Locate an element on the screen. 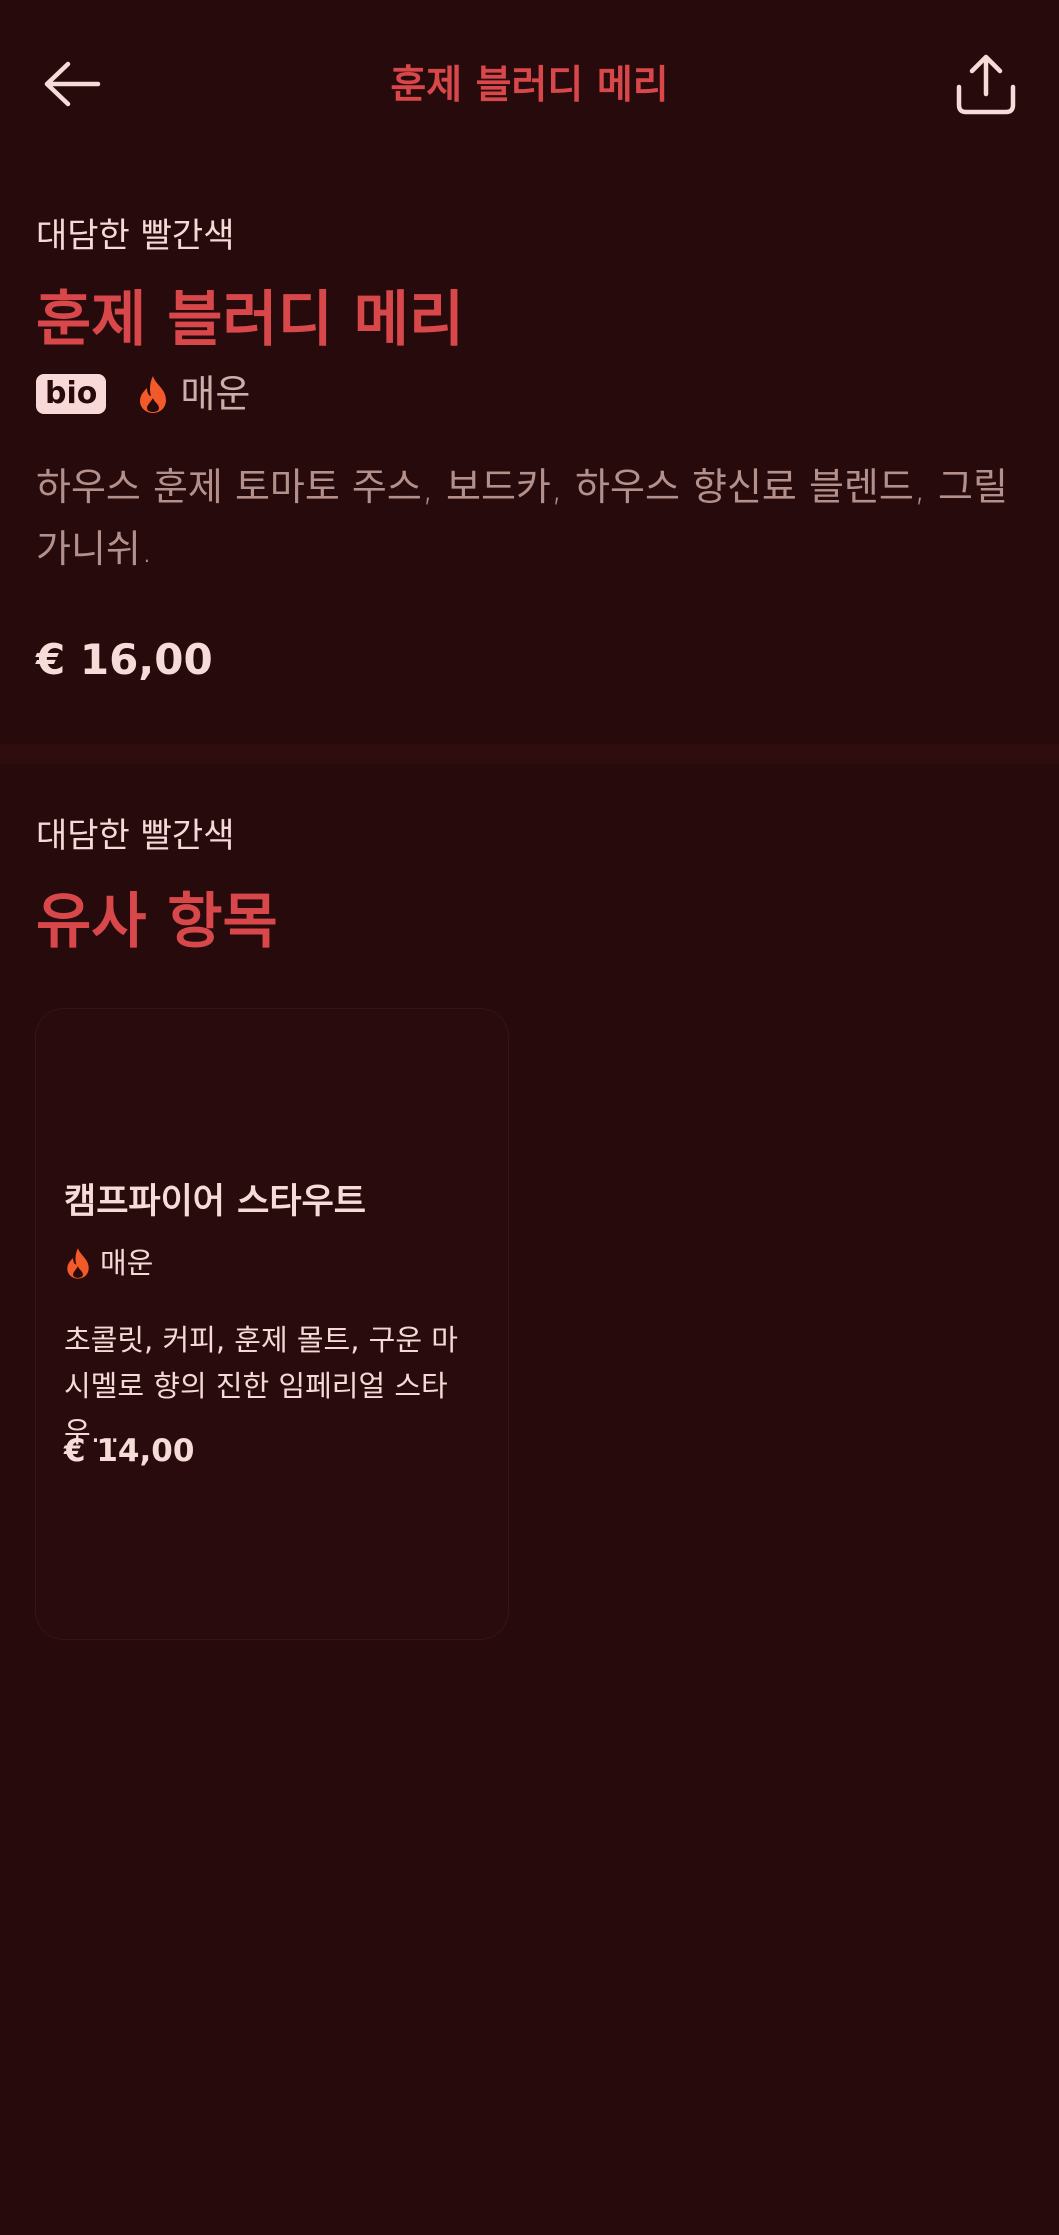 Image resolution: width=1059 pixels, height=2235 pixels. card-title: 캠프파이어 스타우트 is located at coordinates (215, 1202).